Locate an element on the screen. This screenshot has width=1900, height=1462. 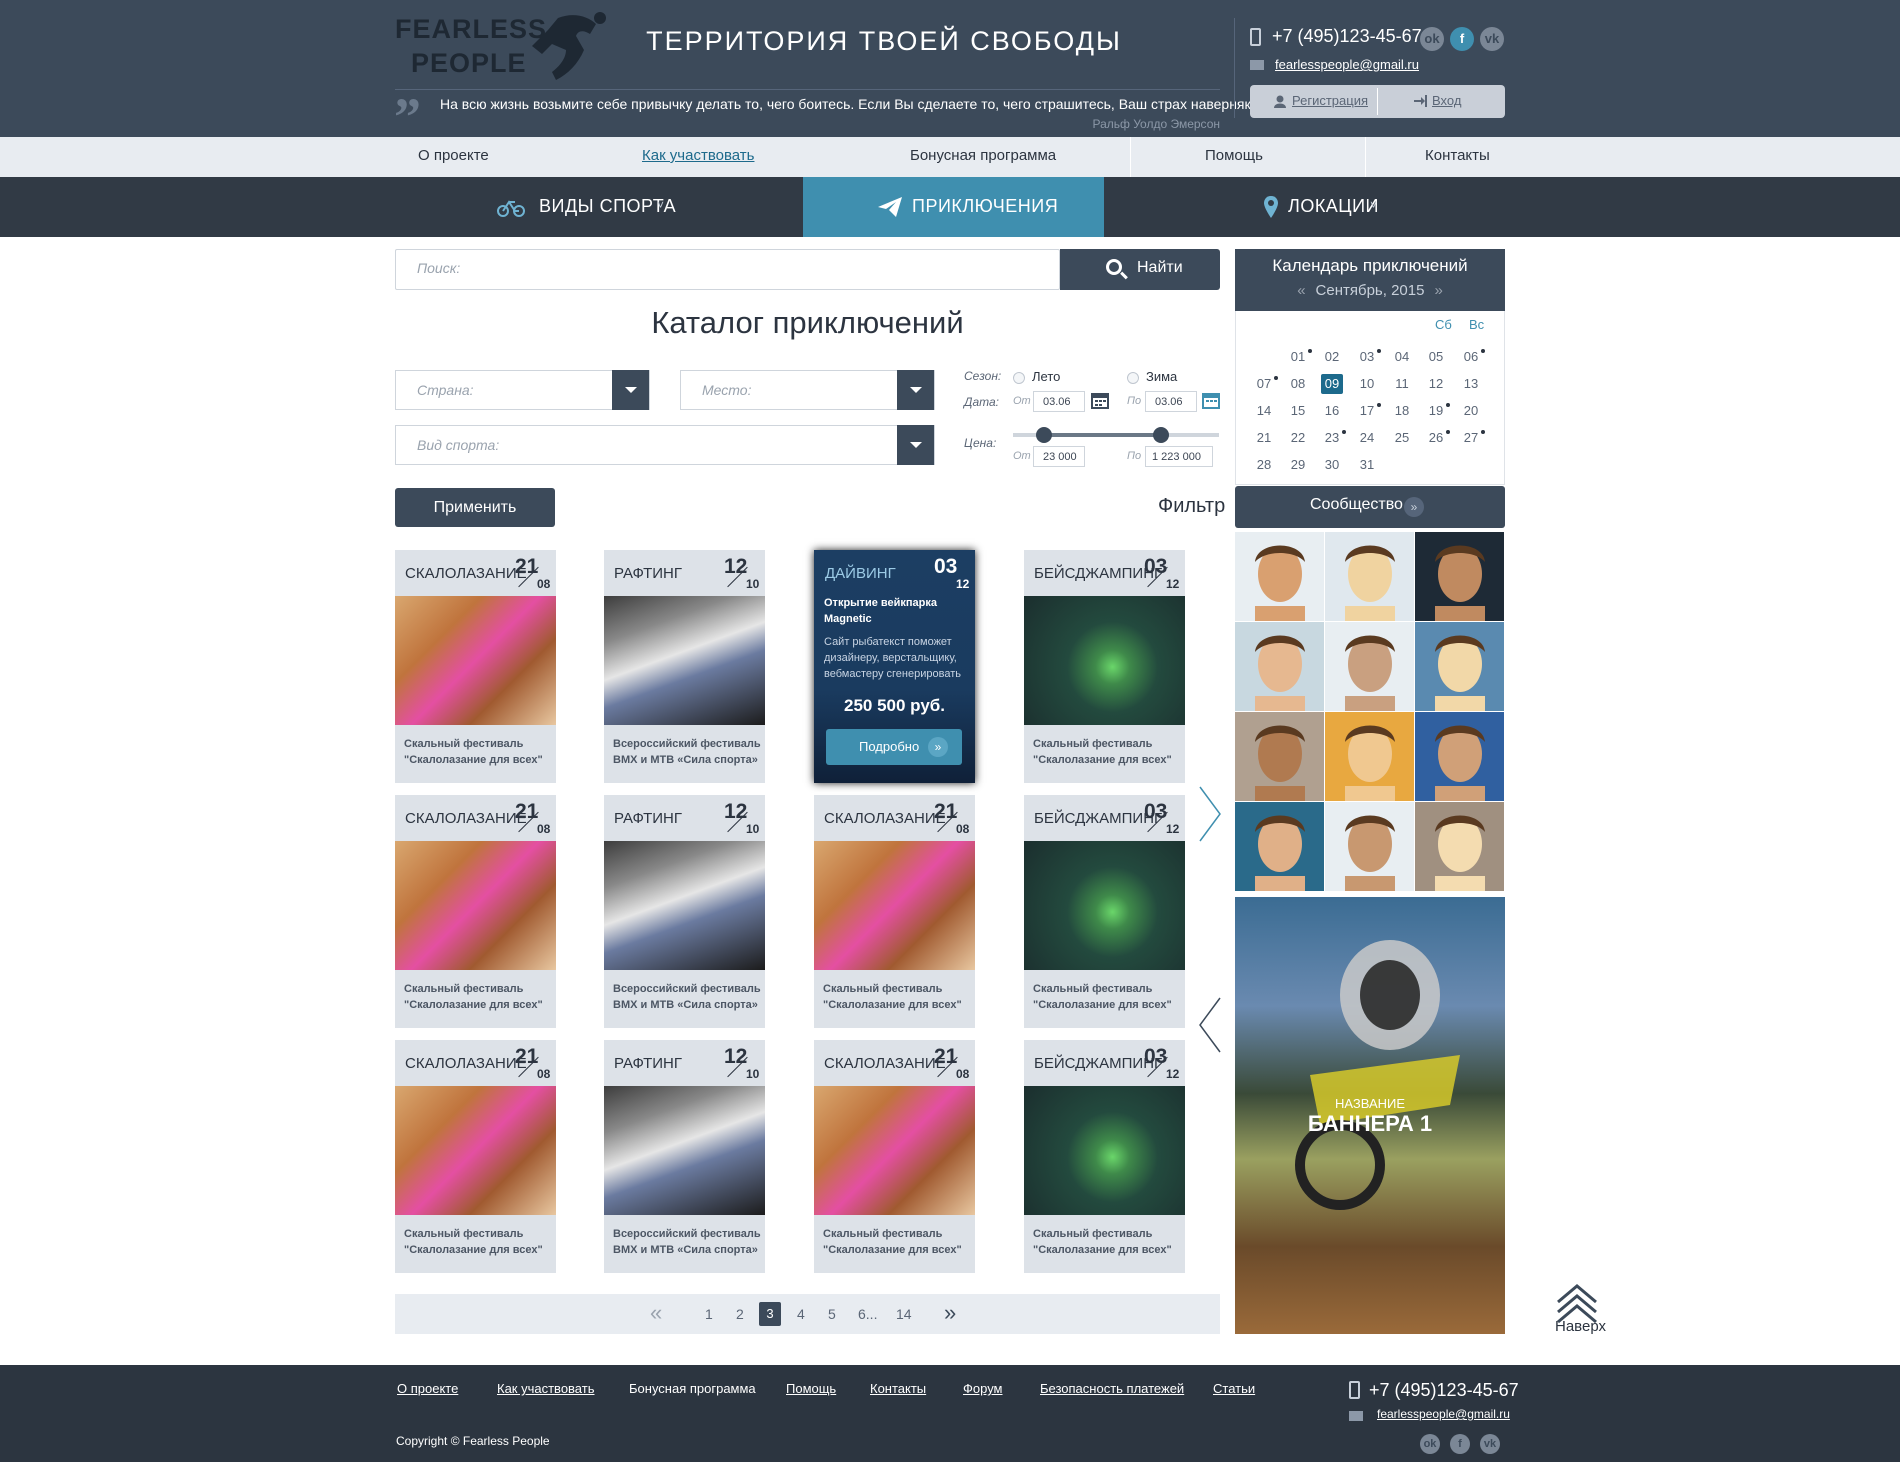
calendar-day: 01 is located at coordinates (1298, 357).